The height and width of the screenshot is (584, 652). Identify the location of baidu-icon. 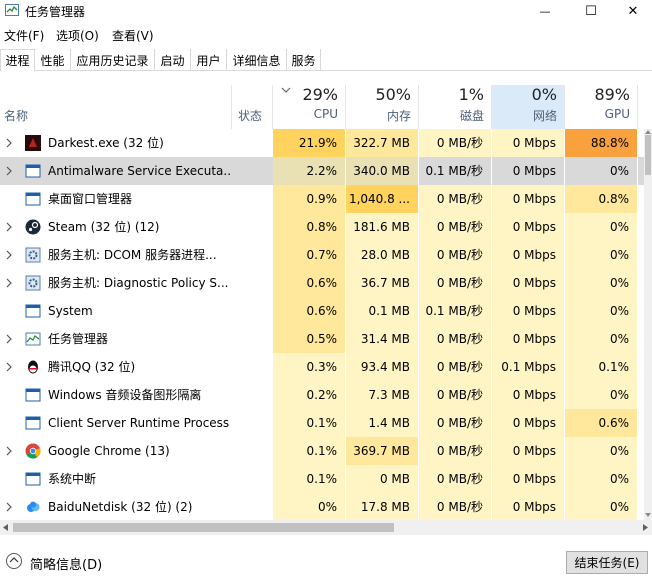
(33, 507).